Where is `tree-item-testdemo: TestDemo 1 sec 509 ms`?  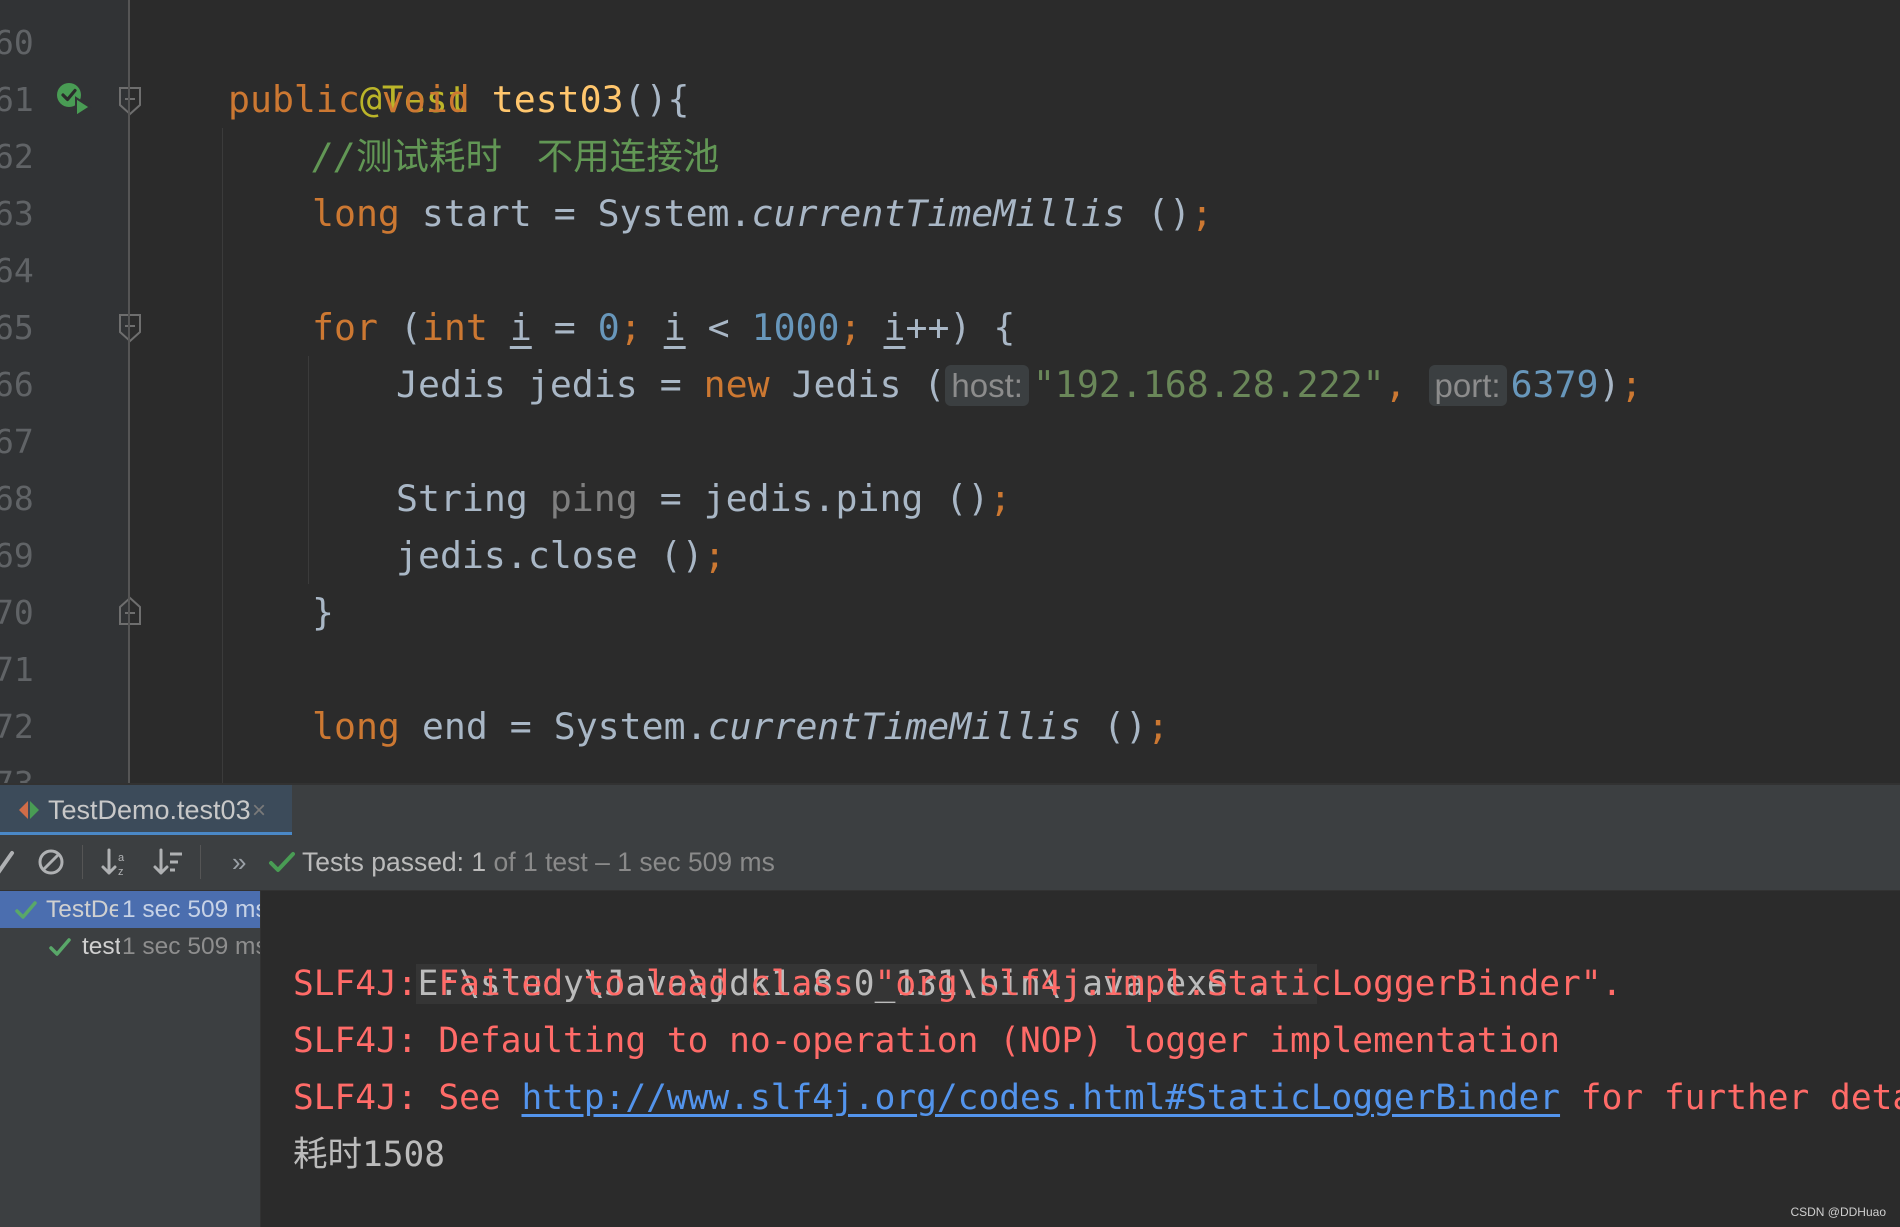
tree-item-testdemo: TestDemo 1 sec 509 ms is located at coordinates (130, 909).